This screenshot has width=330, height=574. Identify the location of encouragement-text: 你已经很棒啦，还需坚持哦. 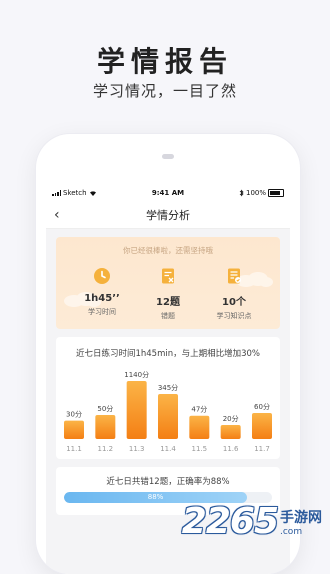
(168, 250).